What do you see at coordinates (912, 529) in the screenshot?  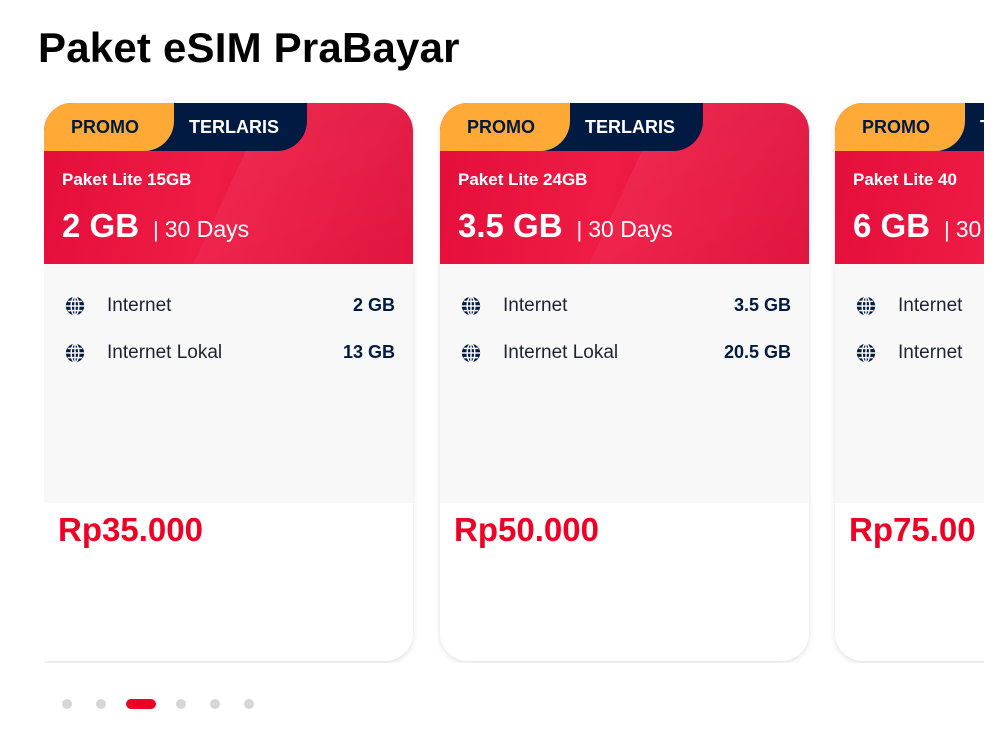 I see `package-price: Rp75.00` at bounding box center [912, 529].